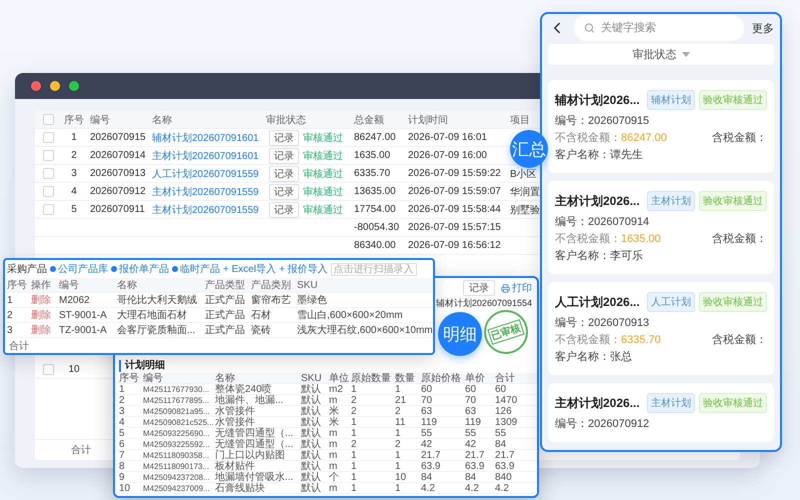 Image resolution: width=800 pixels, height=500 pixels. I want to click on column-header: 产品类型, so click(225, 285).